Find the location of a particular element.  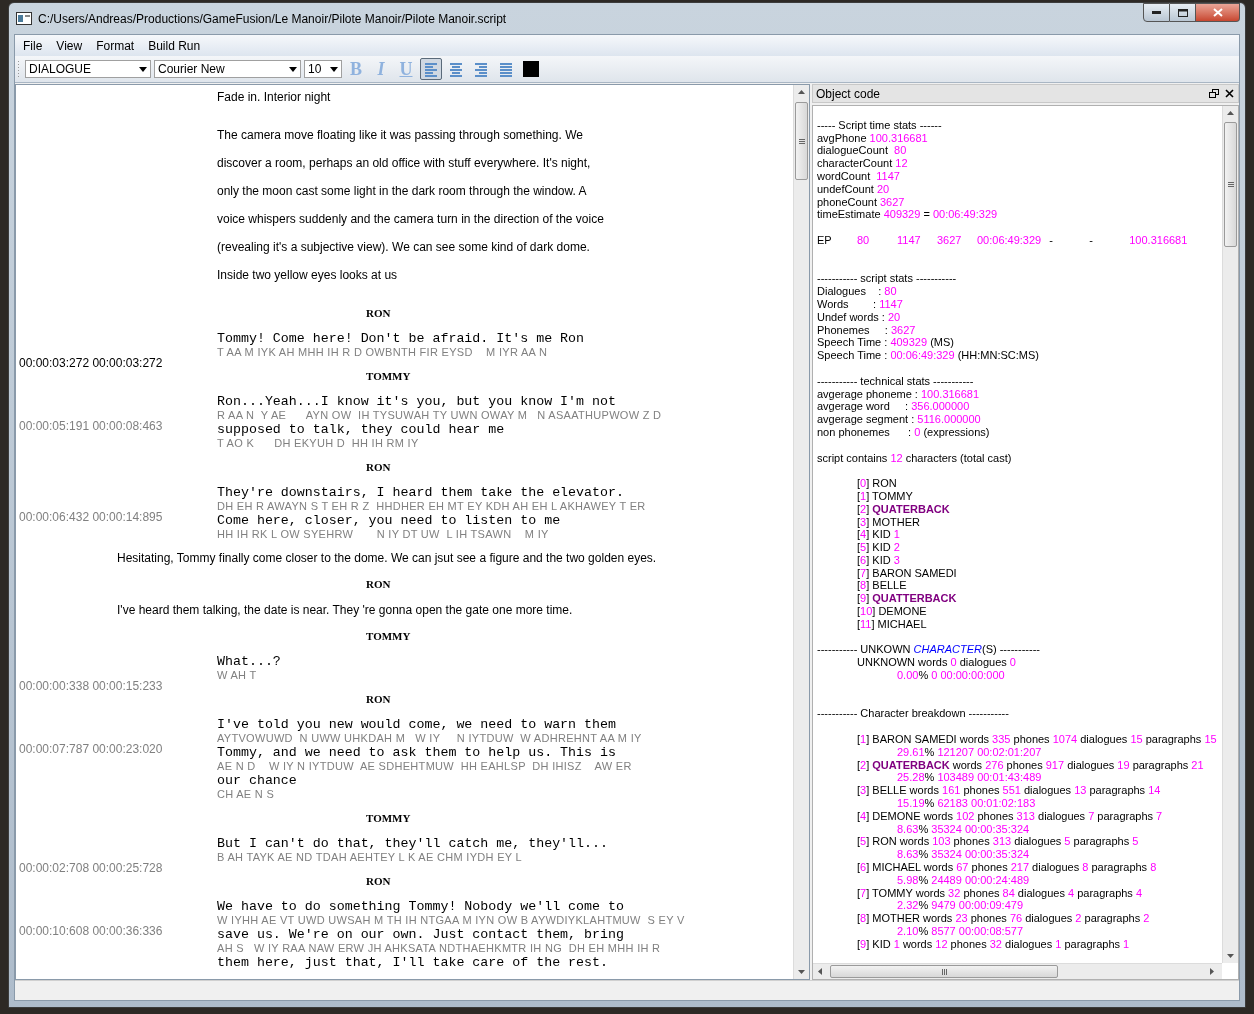

phoneme-line: W AH T is located at coordinates (237, 675).